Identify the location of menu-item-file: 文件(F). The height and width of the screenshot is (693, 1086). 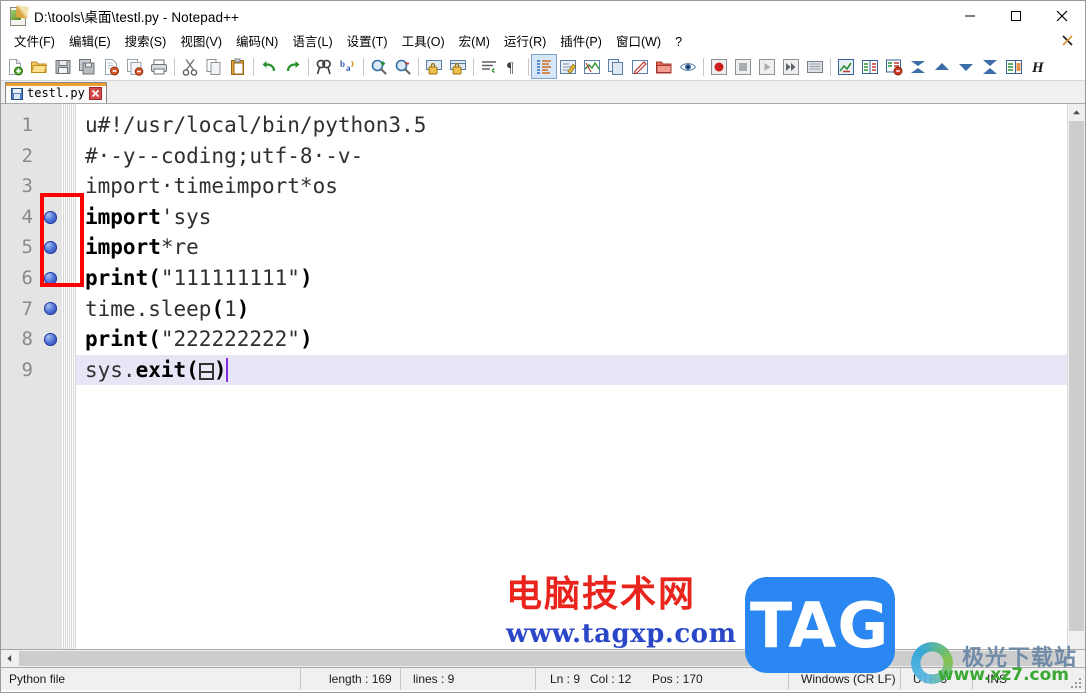
(34, 42).